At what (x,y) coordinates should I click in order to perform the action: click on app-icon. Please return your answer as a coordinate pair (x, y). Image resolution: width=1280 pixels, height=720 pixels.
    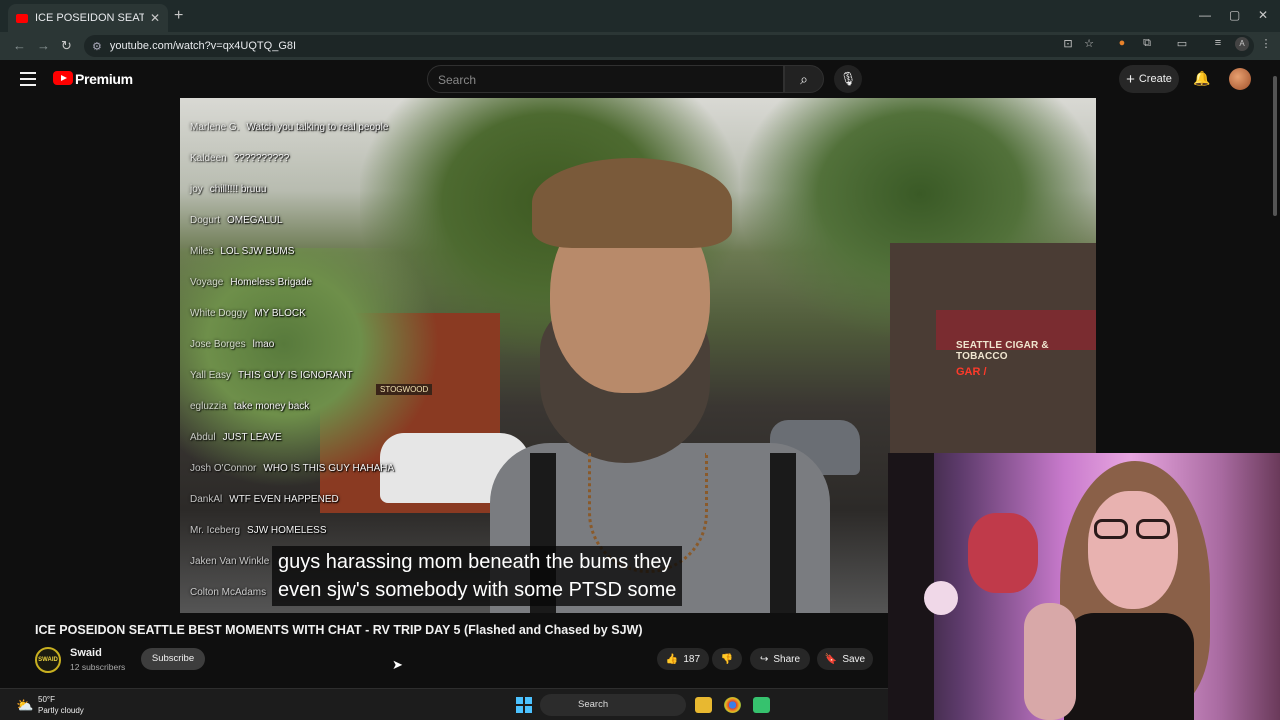
    Looking at the image, I should click on (761, 705).